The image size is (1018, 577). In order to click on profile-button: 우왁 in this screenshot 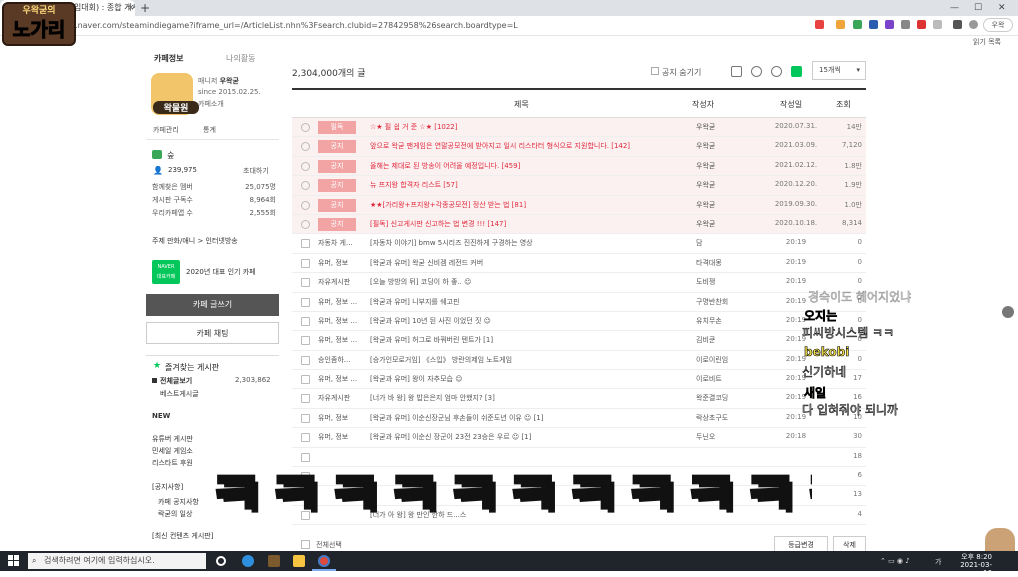, I will do `click(998, 25)`.